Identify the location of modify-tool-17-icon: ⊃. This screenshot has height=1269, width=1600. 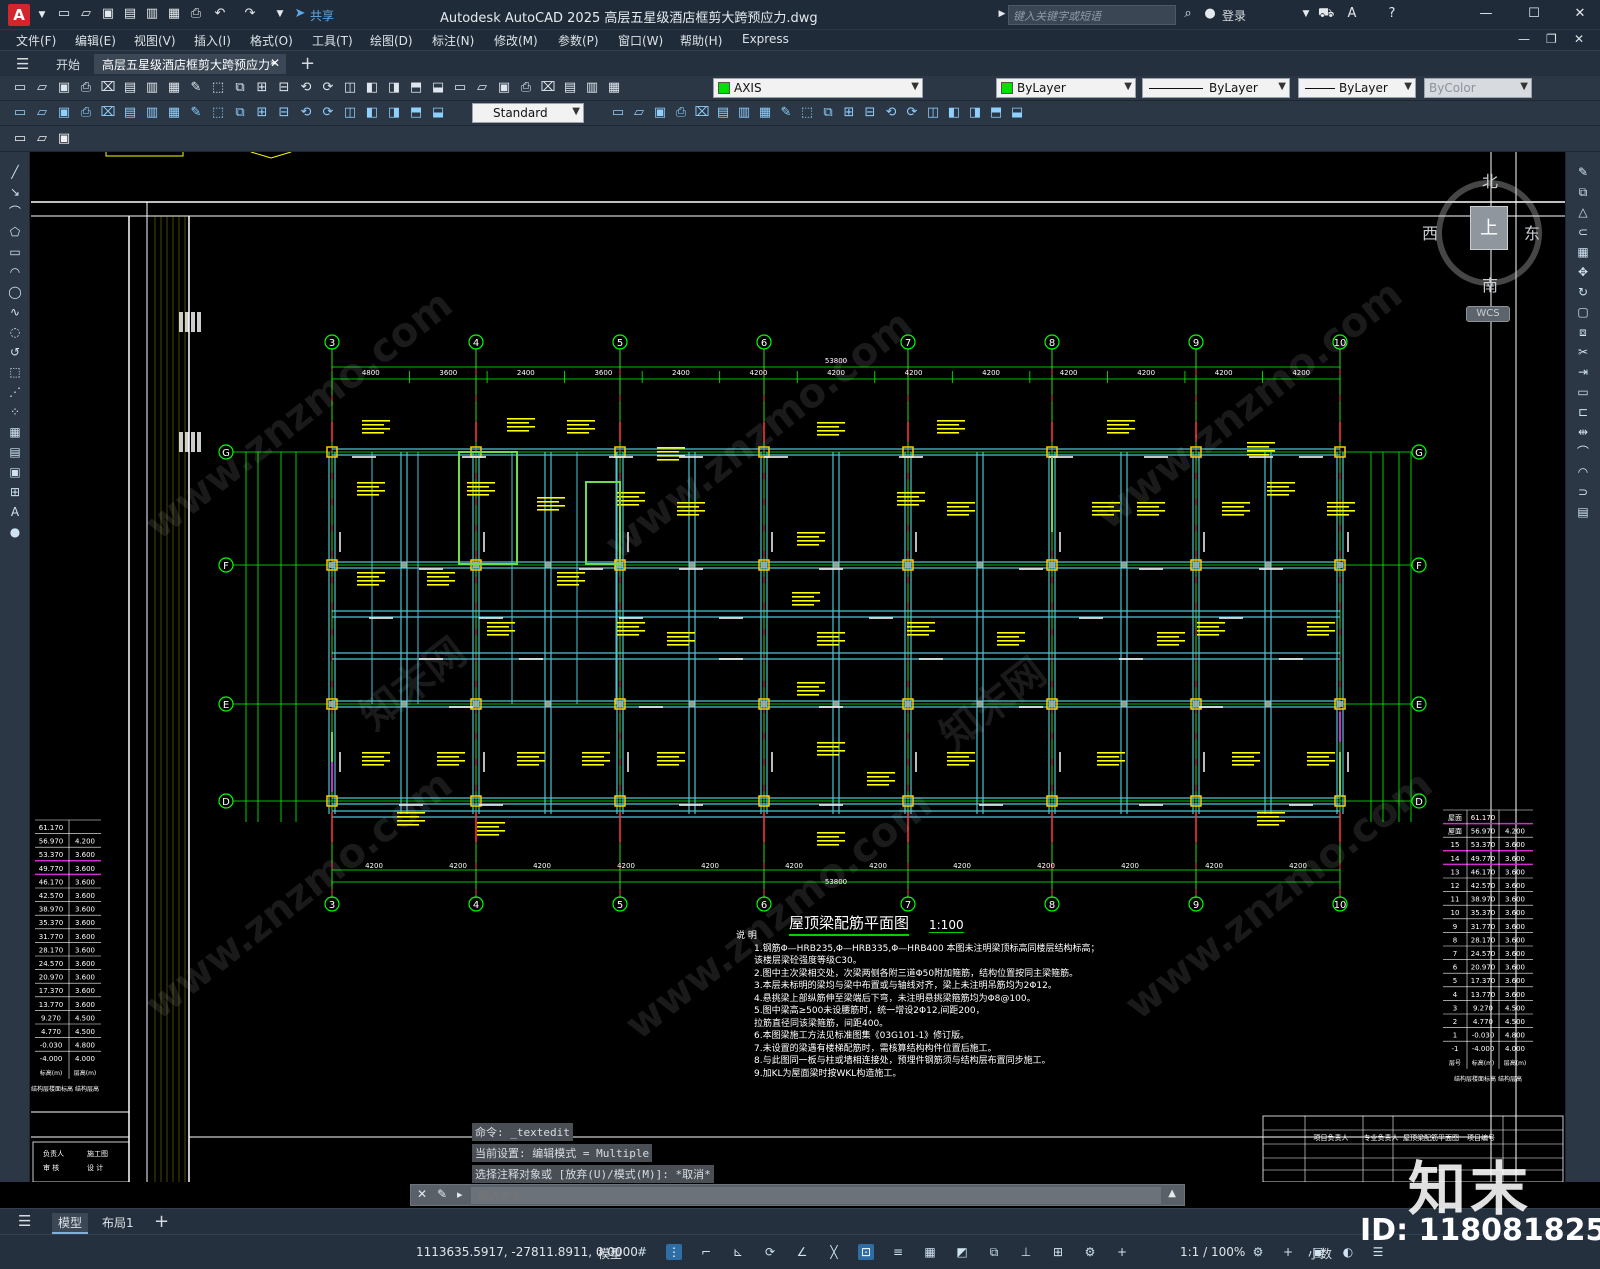
(1583, 492).